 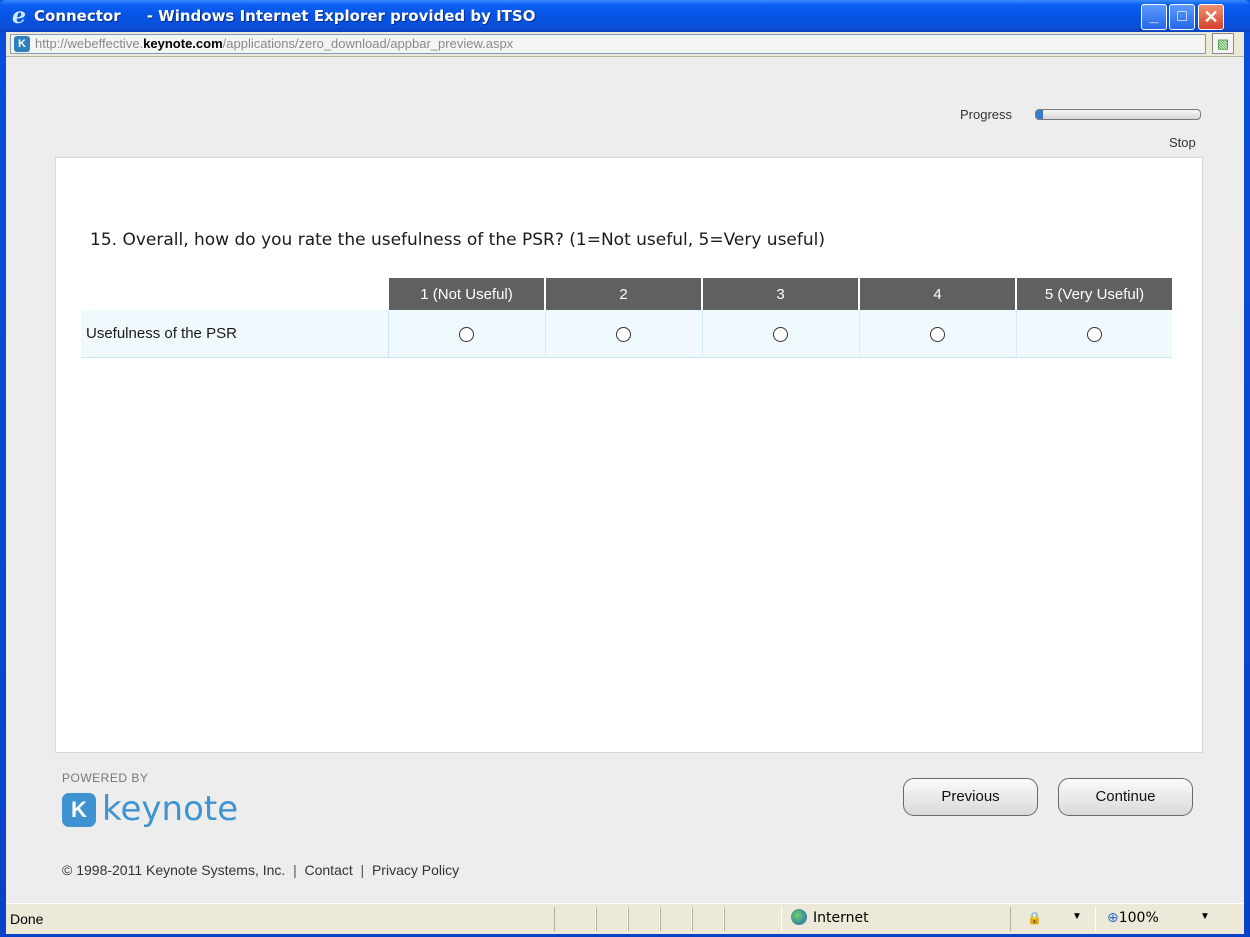 What do you see at coordinates (986, 114) in the screenshot?
I see `progress-label: Progress` at bounding box center [986, 114].